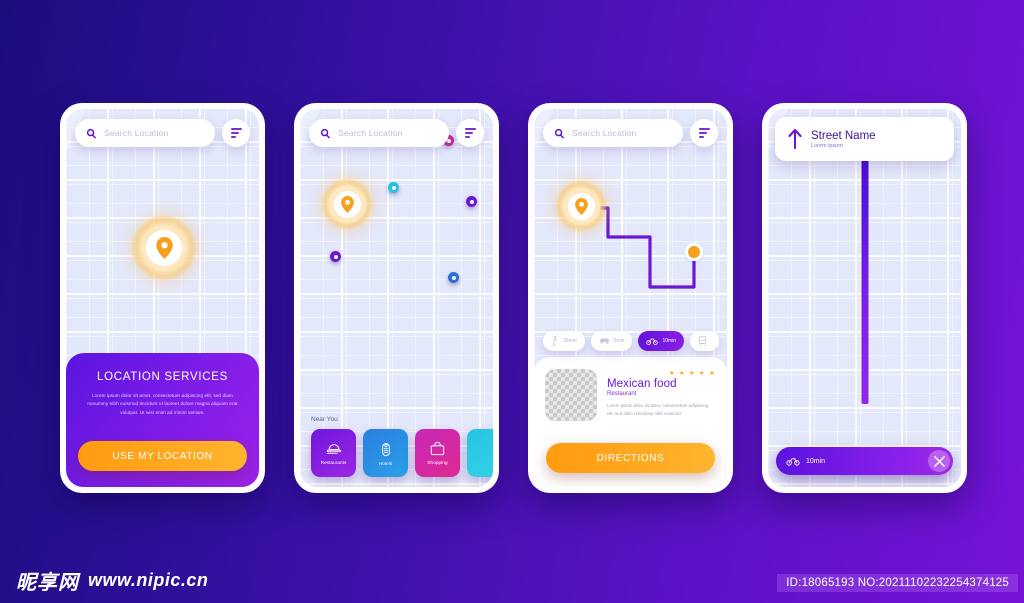 The height and width of the screenshot is (603, 1024). Describe the element at coordinates (635, 341) in the screenshot. I see `transport-mode-row: 35min 5min 10min` at that location.